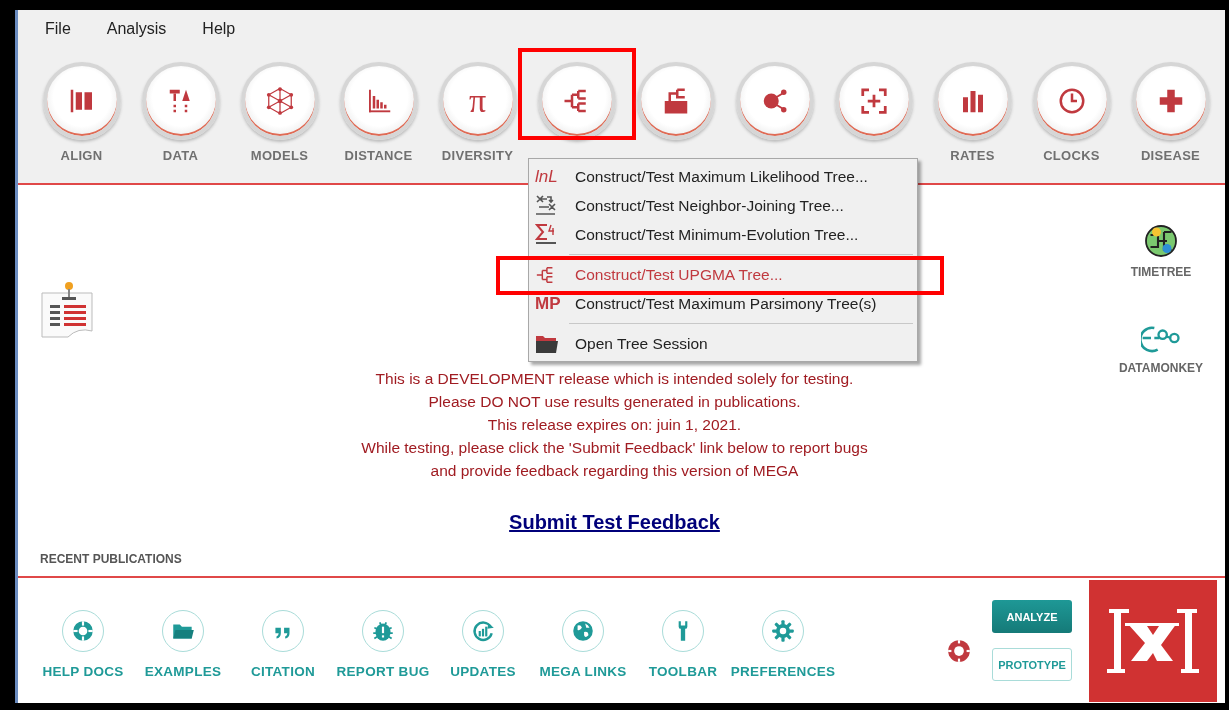 The height and width of the screenshot is (710, 1229). What do you see at coordinates (614, 425) in the screenshot?
I see `notice-line: This release expires on: juin 1, 2021.` at bounding box center [614, 425].